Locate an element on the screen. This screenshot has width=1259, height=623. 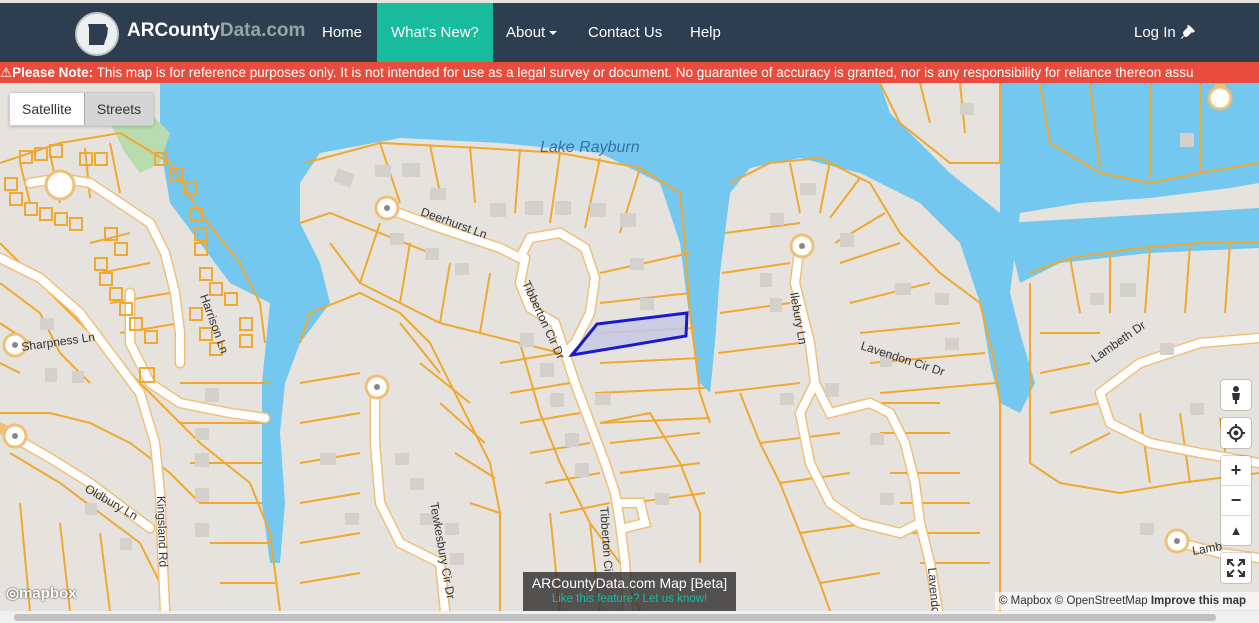
geolocate-button is located at coordinates (1236, 433).